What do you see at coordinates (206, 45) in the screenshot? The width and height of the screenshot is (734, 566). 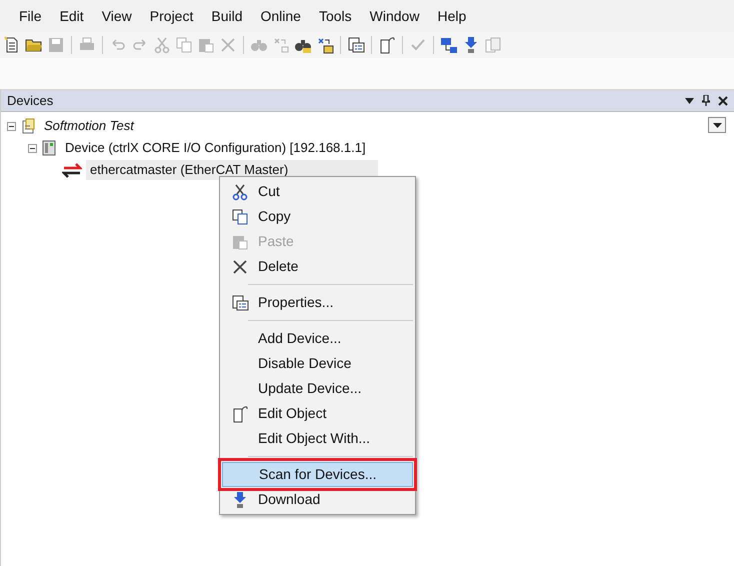 I see `clipboard-icon` at bounding box center [206, 45].